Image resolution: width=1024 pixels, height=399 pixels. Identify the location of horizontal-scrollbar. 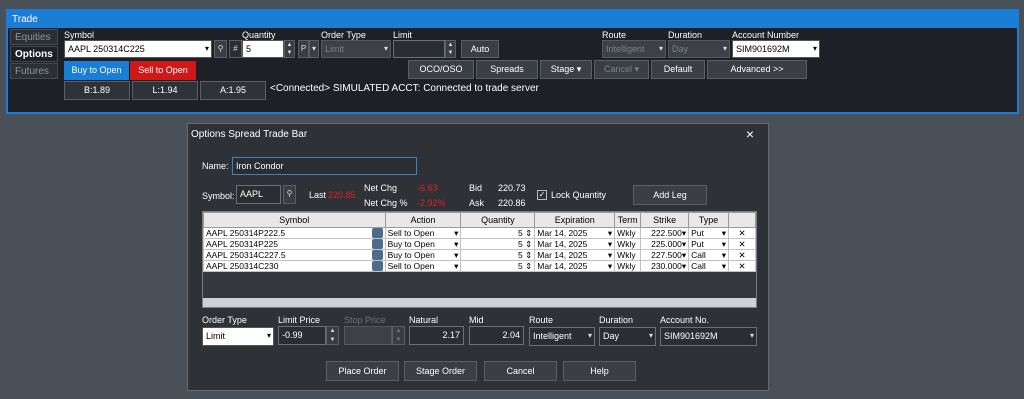
(479, 302).